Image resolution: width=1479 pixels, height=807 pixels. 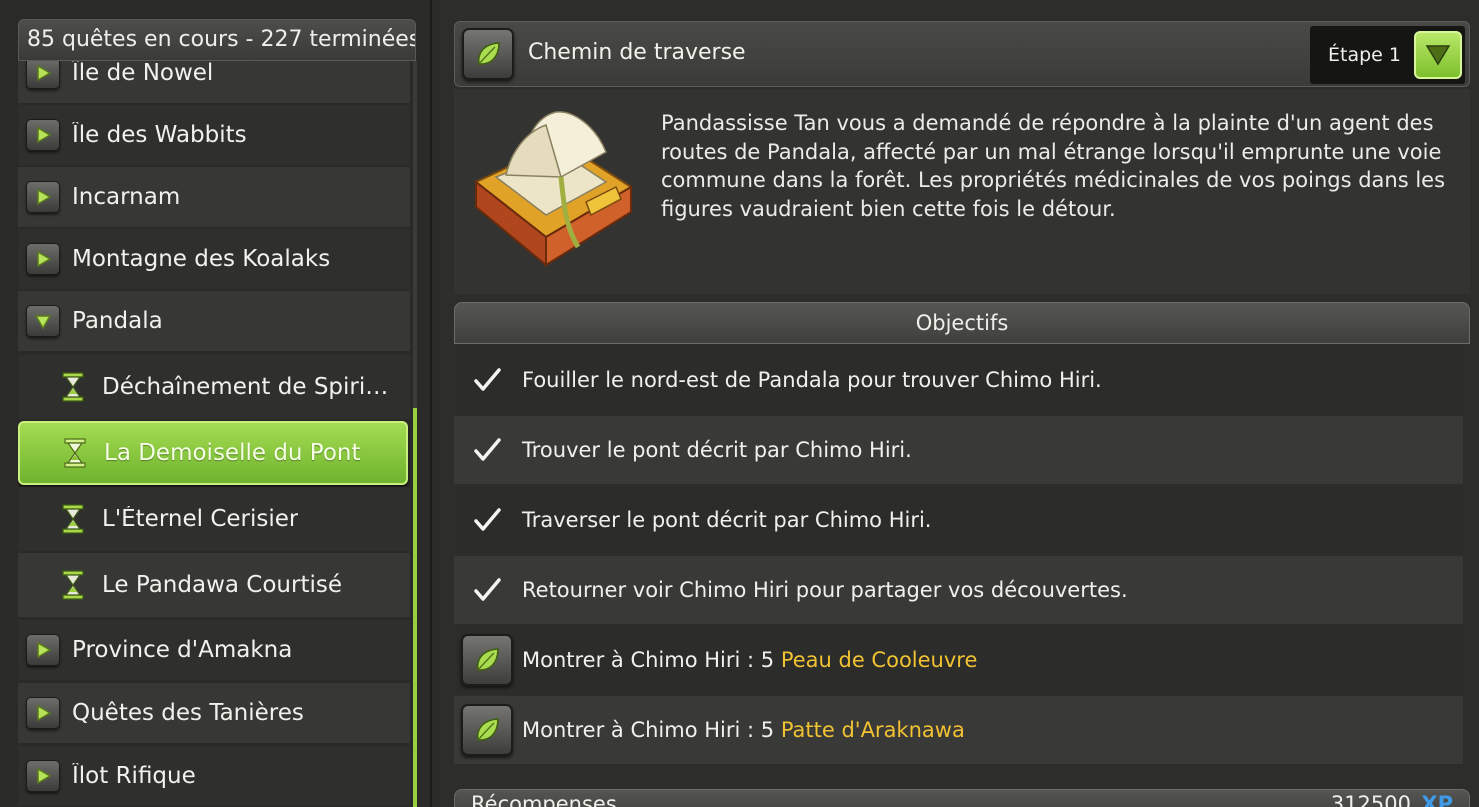 What do you see at coordinates (1437, 799) in the screenshot?
I see `rewards-xp-unit: XP` at bounding box center [1437, 799].